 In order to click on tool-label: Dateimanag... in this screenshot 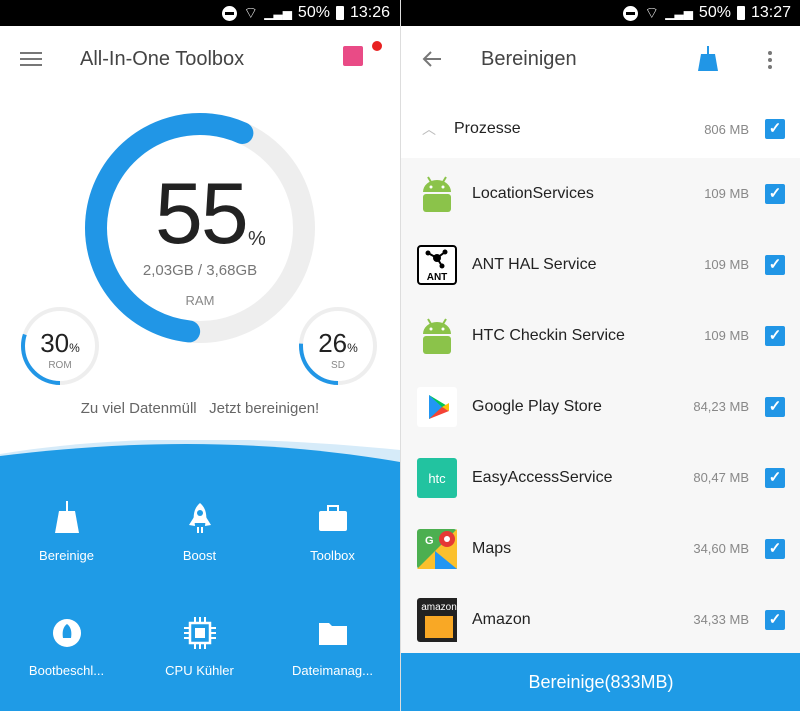, I will do `click(332, 670)`.